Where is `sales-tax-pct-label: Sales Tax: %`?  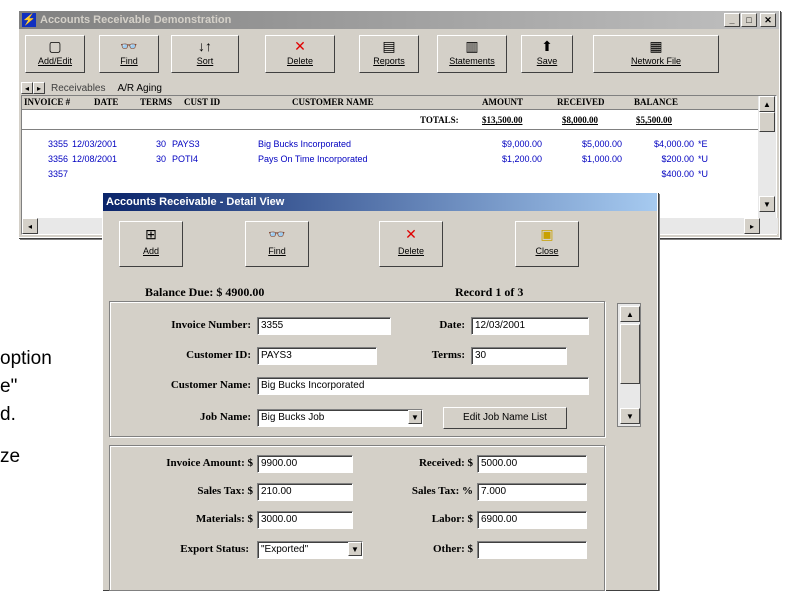
sales-tax-pct-label: Sales Tax: % is located at coordinates (442, 491).